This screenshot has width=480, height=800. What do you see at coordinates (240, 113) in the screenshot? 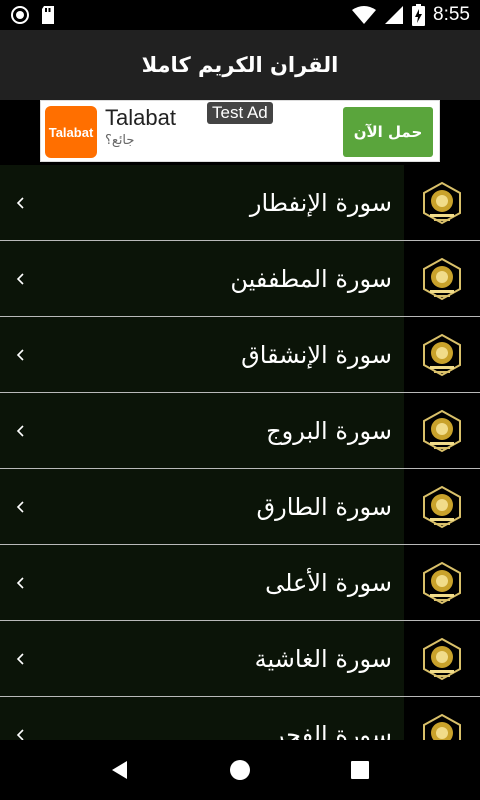
I see `test-ad-badge: Test Ad` at bounding box center [240, 113].